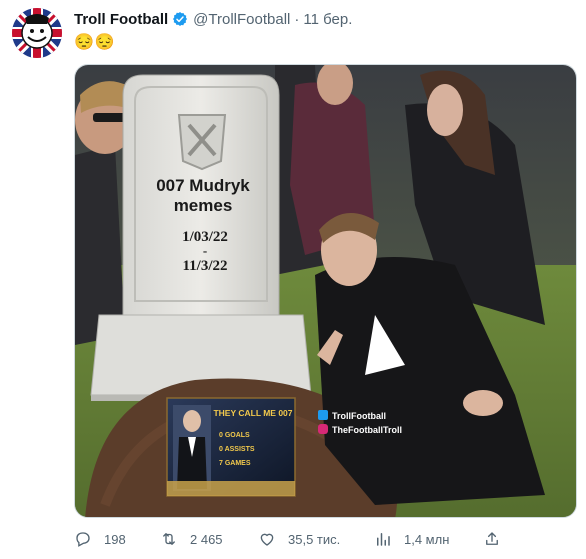  What do you see at coordinates (203, 205) in the screenshot?
I see `grave-title-line2: memes` at bounding box center [203, 205].